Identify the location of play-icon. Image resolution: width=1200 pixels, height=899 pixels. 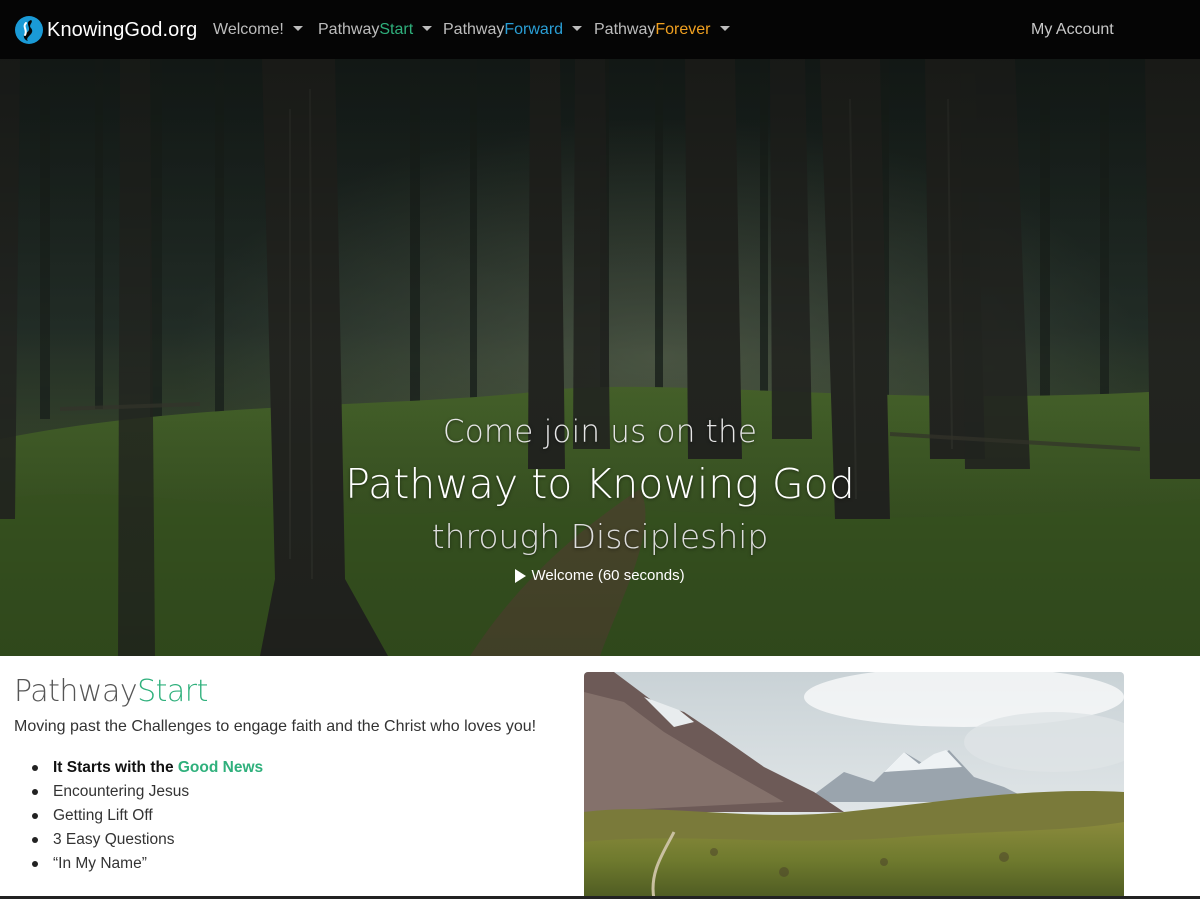
(521, 575).